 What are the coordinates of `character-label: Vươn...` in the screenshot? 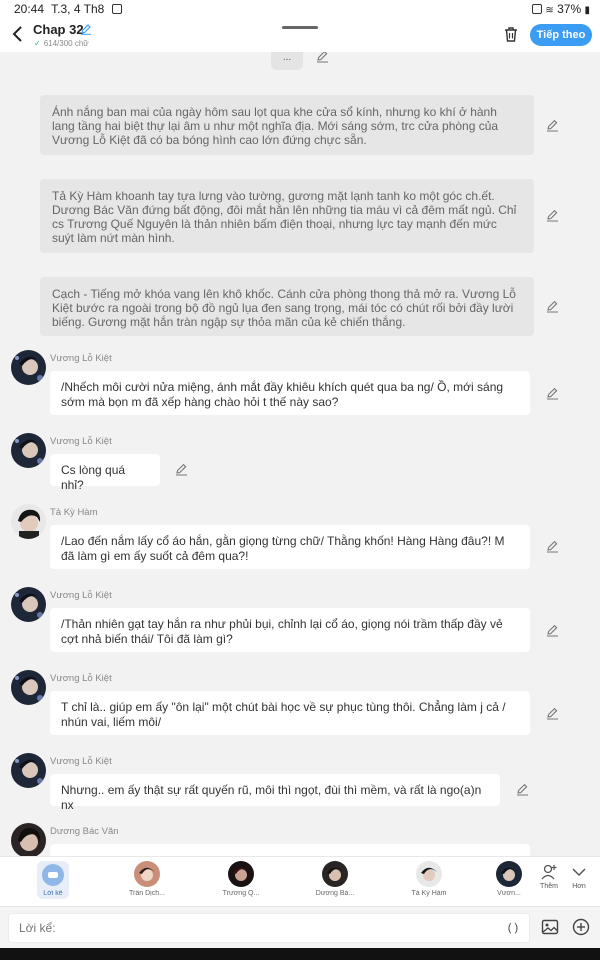 It's located at (509, 893).